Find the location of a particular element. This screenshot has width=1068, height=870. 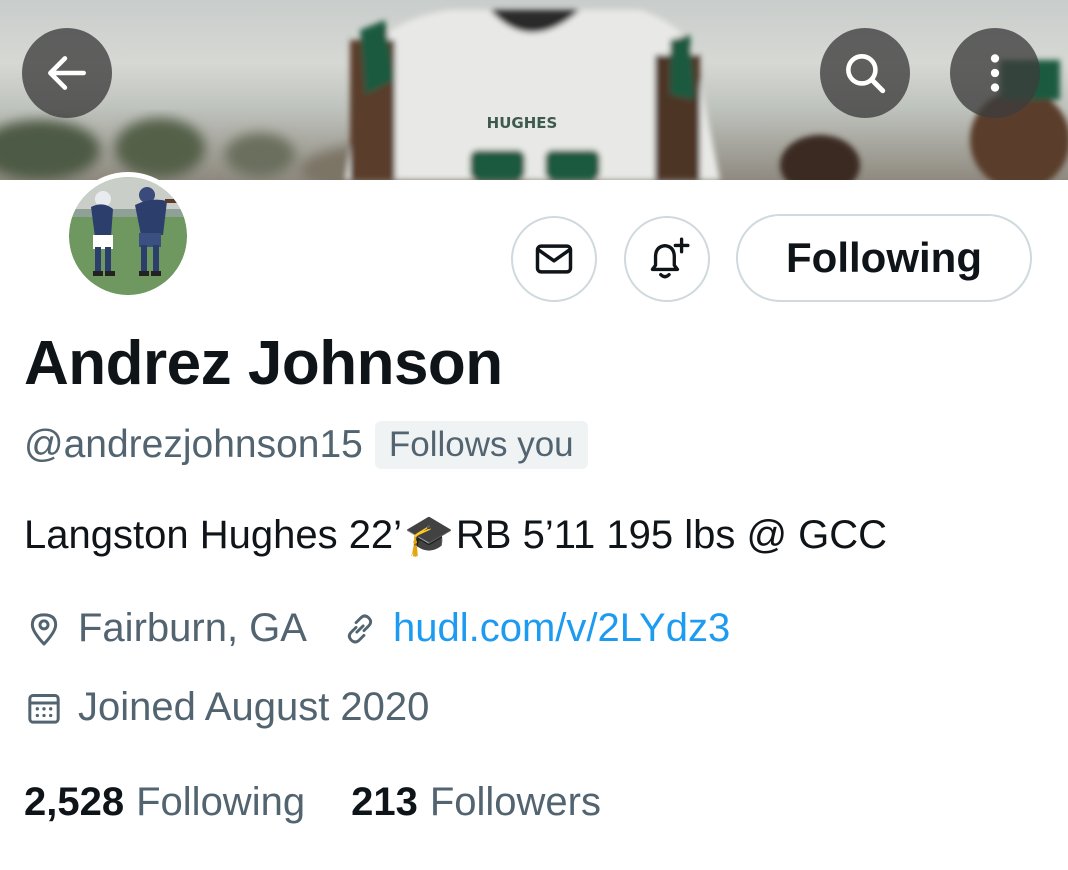

avatar is located at coordinates (128, 236).